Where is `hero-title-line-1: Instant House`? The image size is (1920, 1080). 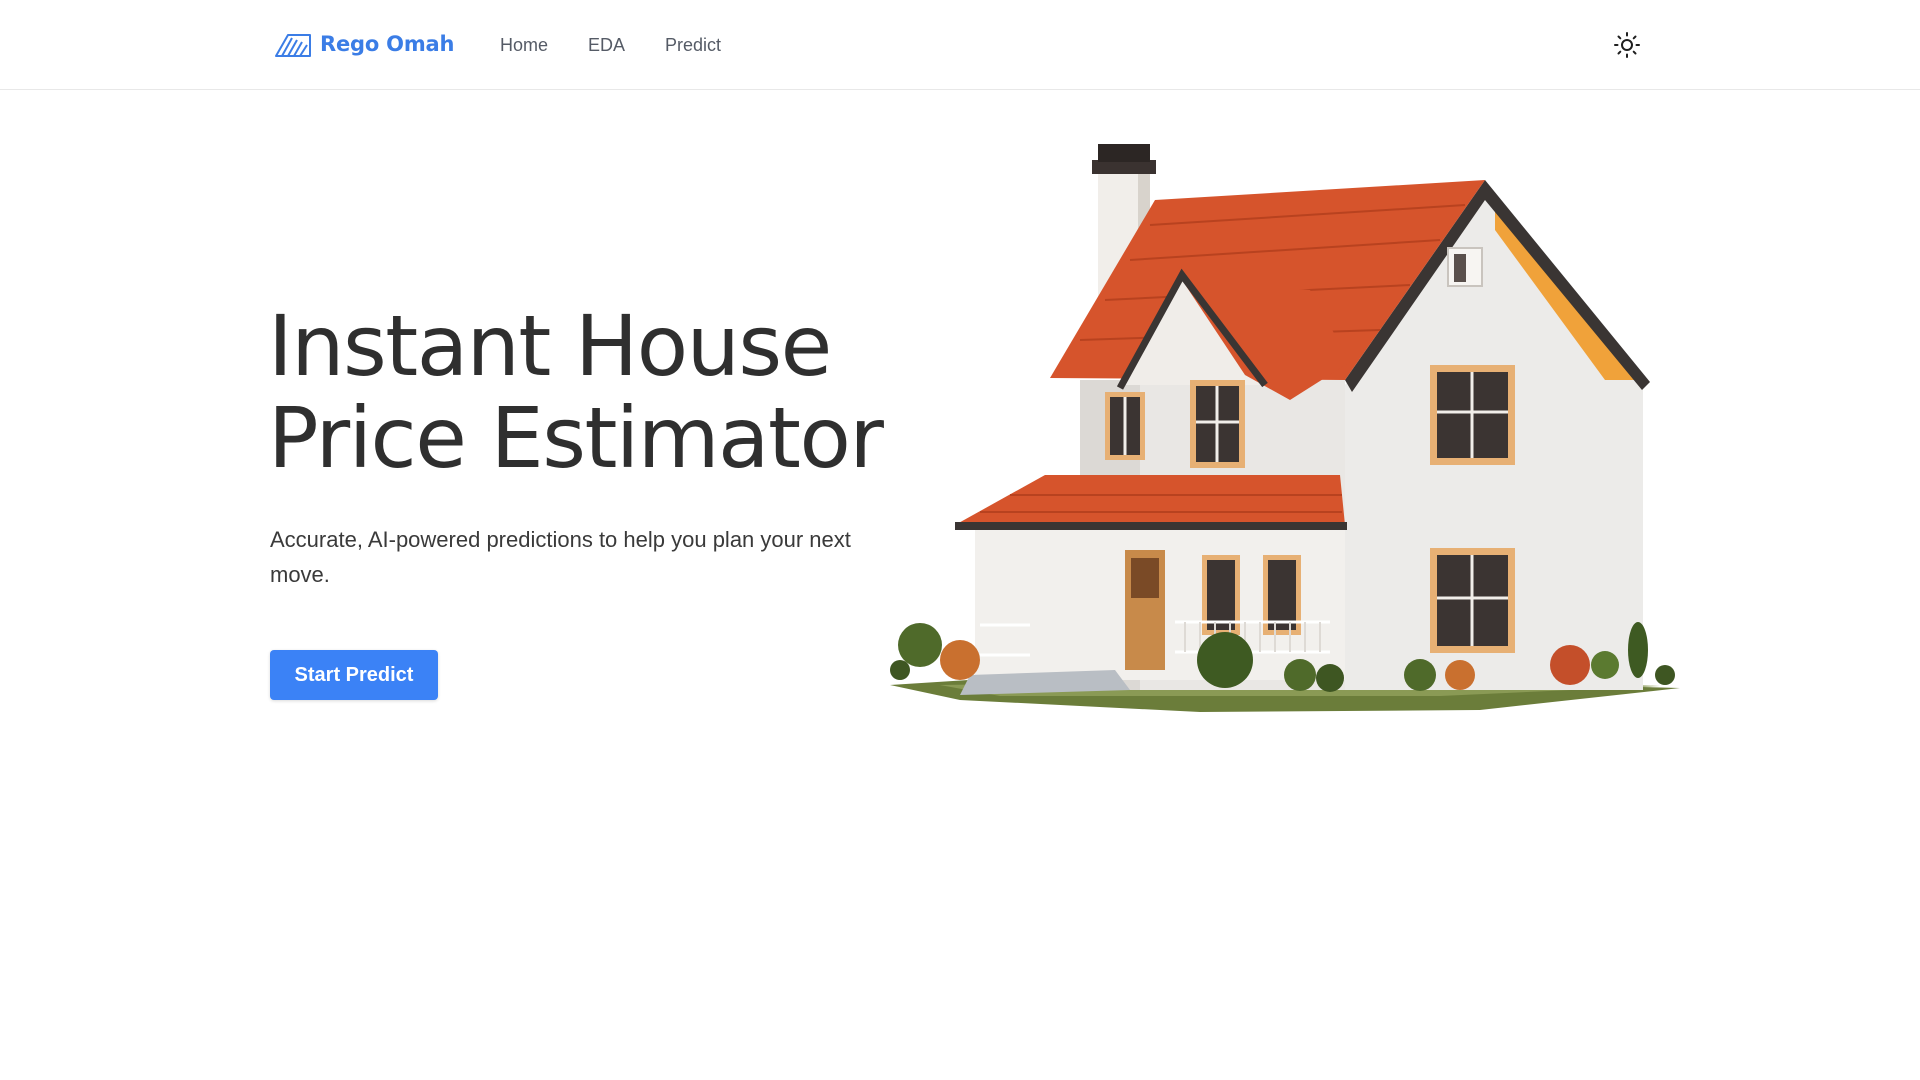 hero-title-line-1: Instant House is located at coordinates (550, 346).